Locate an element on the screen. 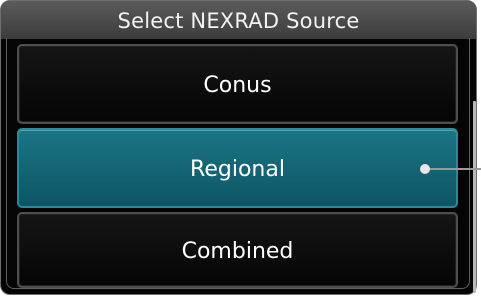 This screenshot has width=481, height=297. dialog-title: Select NEXRAD Source is located at coordinates (238, 20).